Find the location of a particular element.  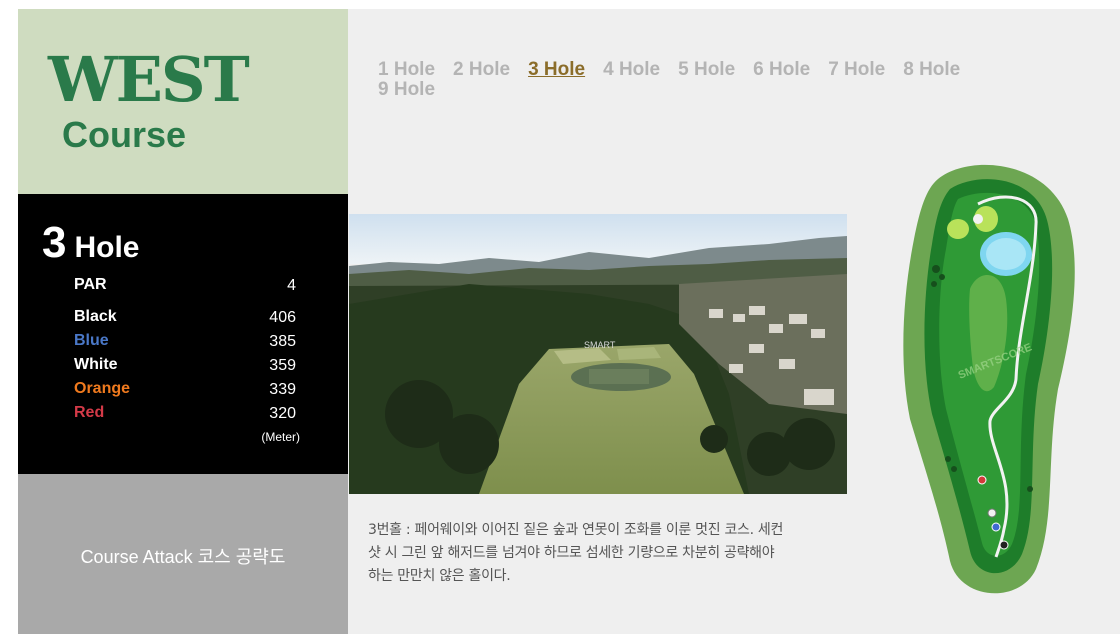

par-row: PAR 4 is located at coordinates (185, 287).